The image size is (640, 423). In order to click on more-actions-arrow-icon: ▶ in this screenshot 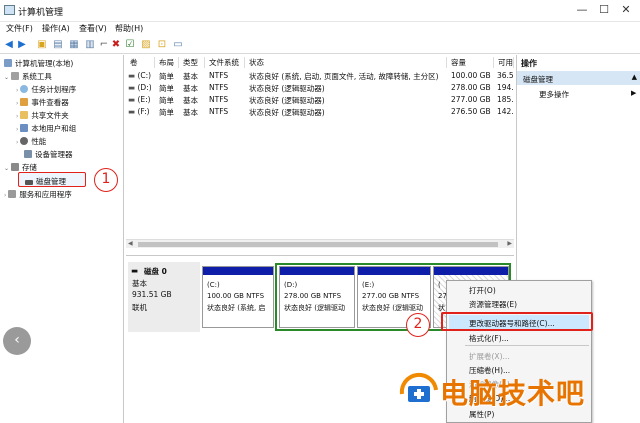, I will do `click(634, 93)`.